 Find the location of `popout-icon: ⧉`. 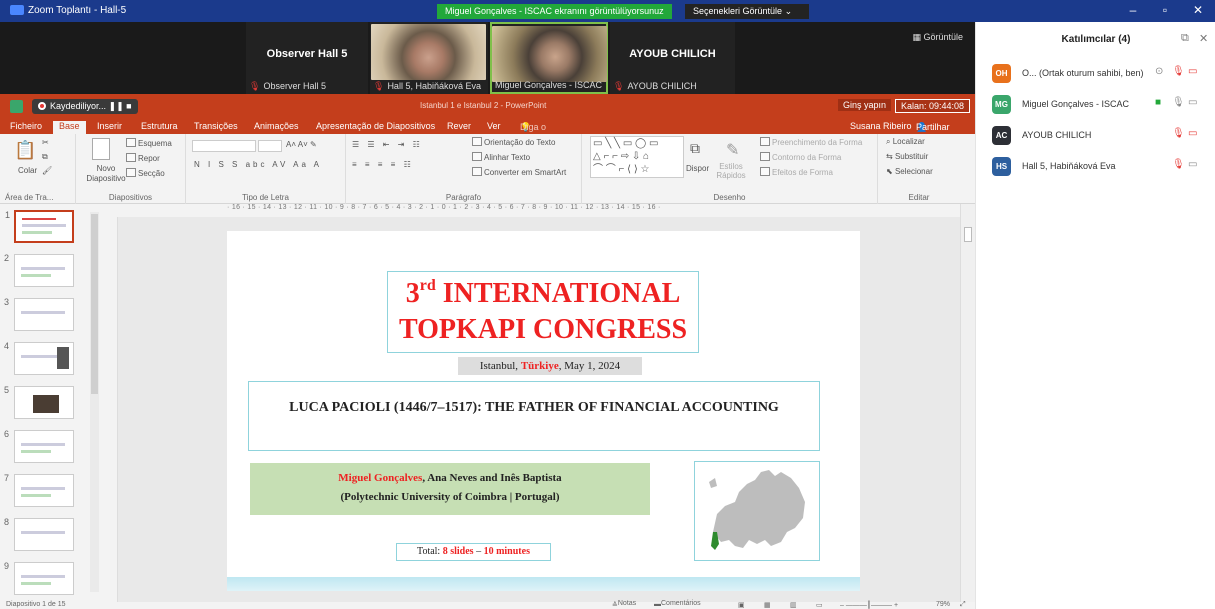

popout-icon: ⧉ is located at coordinates (1185, 38).